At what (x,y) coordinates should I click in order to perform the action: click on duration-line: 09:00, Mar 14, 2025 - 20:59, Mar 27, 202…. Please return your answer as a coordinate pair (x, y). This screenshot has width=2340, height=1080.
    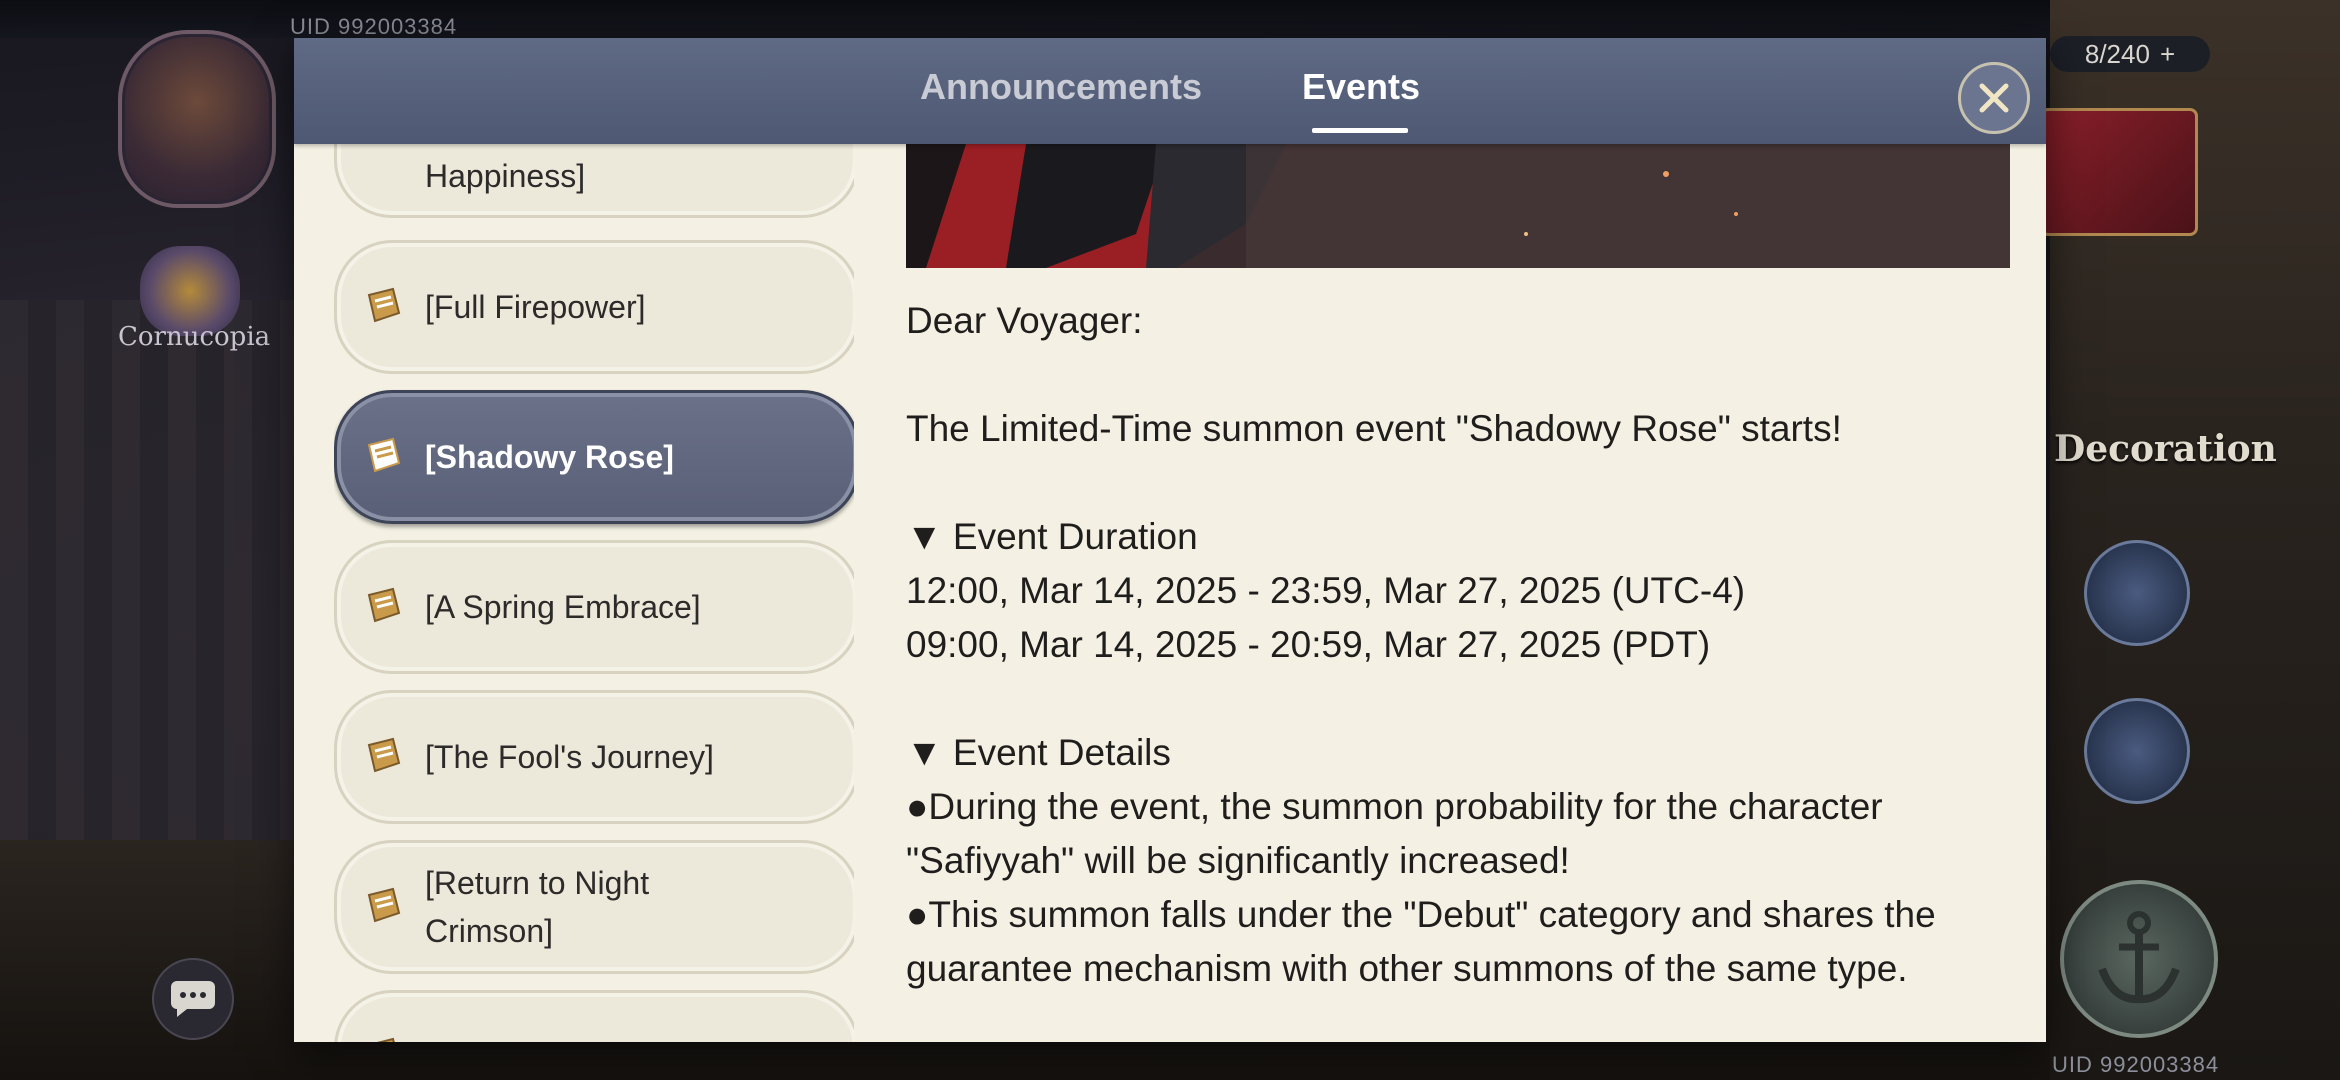
    Looking at the image, I should click on (1308, 644).